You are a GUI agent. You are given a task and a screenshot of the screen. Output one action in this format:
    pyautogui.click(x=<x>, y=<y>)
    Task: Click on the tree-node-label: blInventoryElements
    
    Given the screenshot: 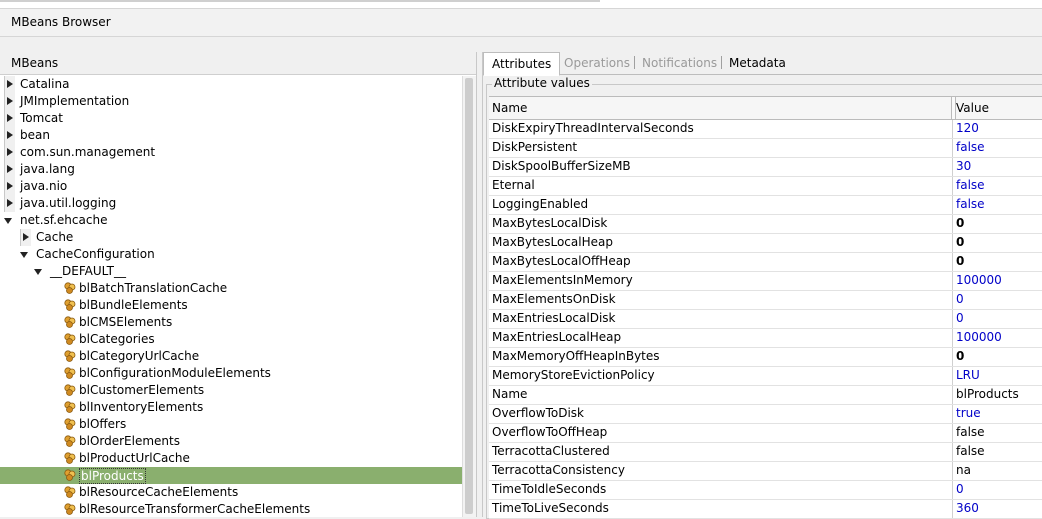 What is the action you would take?
    pyautogui.click(x=141, y=407)
    